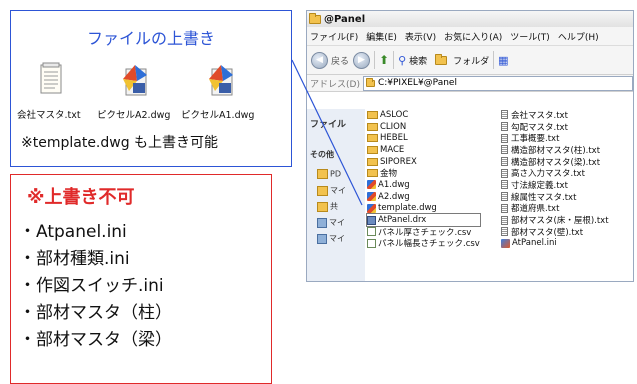 Image resolution: width=637 pixels, height=384 pixels. What do you see at coordinates (91, 286) in the screenshot?
I see `list-item: ・作図スイッチ.ini` at bounding box center [91, 286].